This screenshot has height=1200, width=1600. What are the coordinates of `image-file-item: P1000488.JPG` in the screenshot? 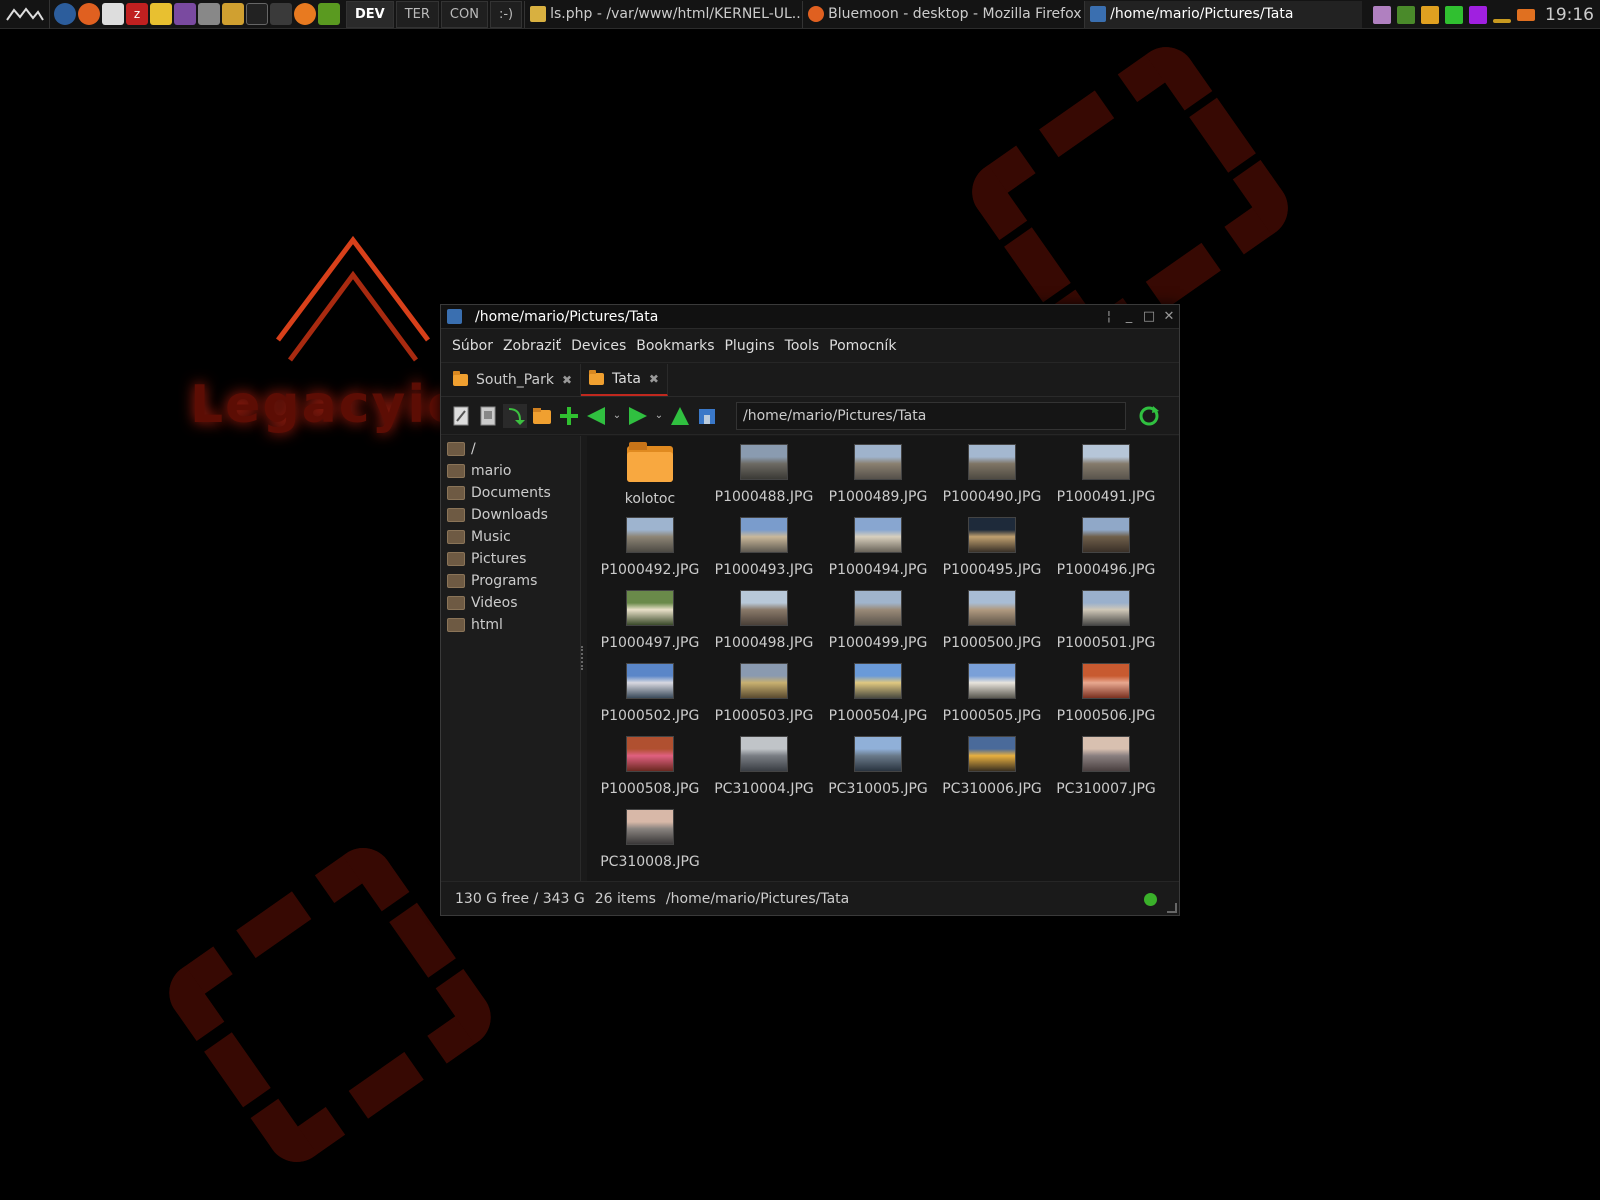 It's located at (764, 476).